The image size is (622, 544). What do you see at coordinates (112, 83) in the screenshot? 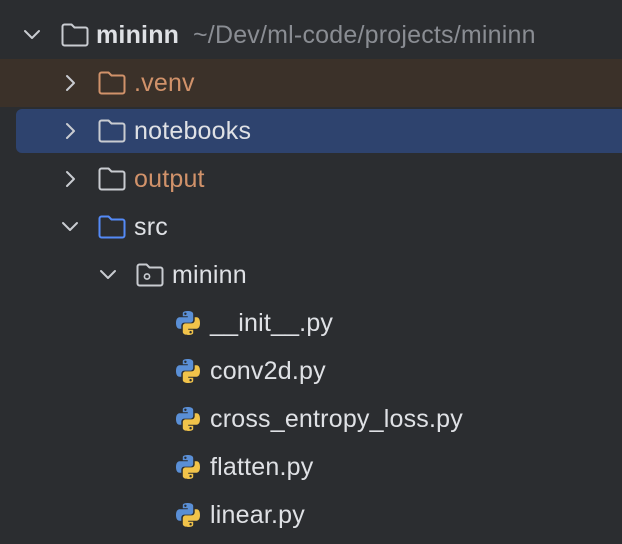
I see `excluded-folder-icon` at bounding box center [112, 83].